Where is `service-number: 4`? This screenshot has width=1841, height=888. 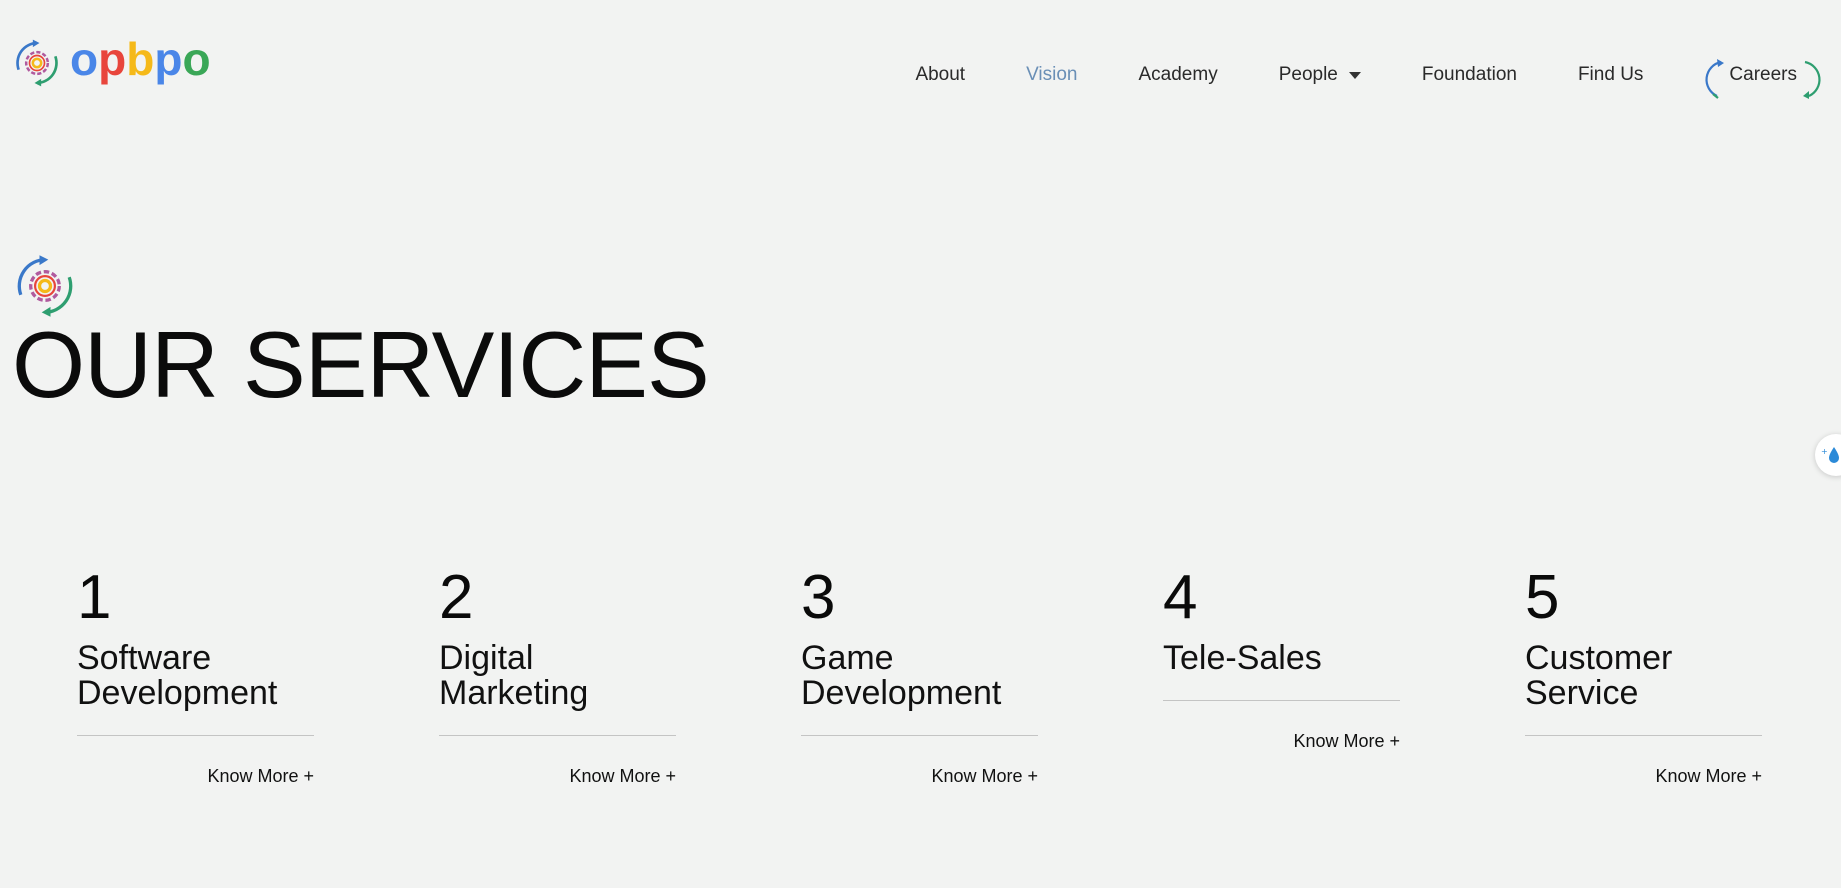 service-number: 4 is located at coordinates (1180, 597).